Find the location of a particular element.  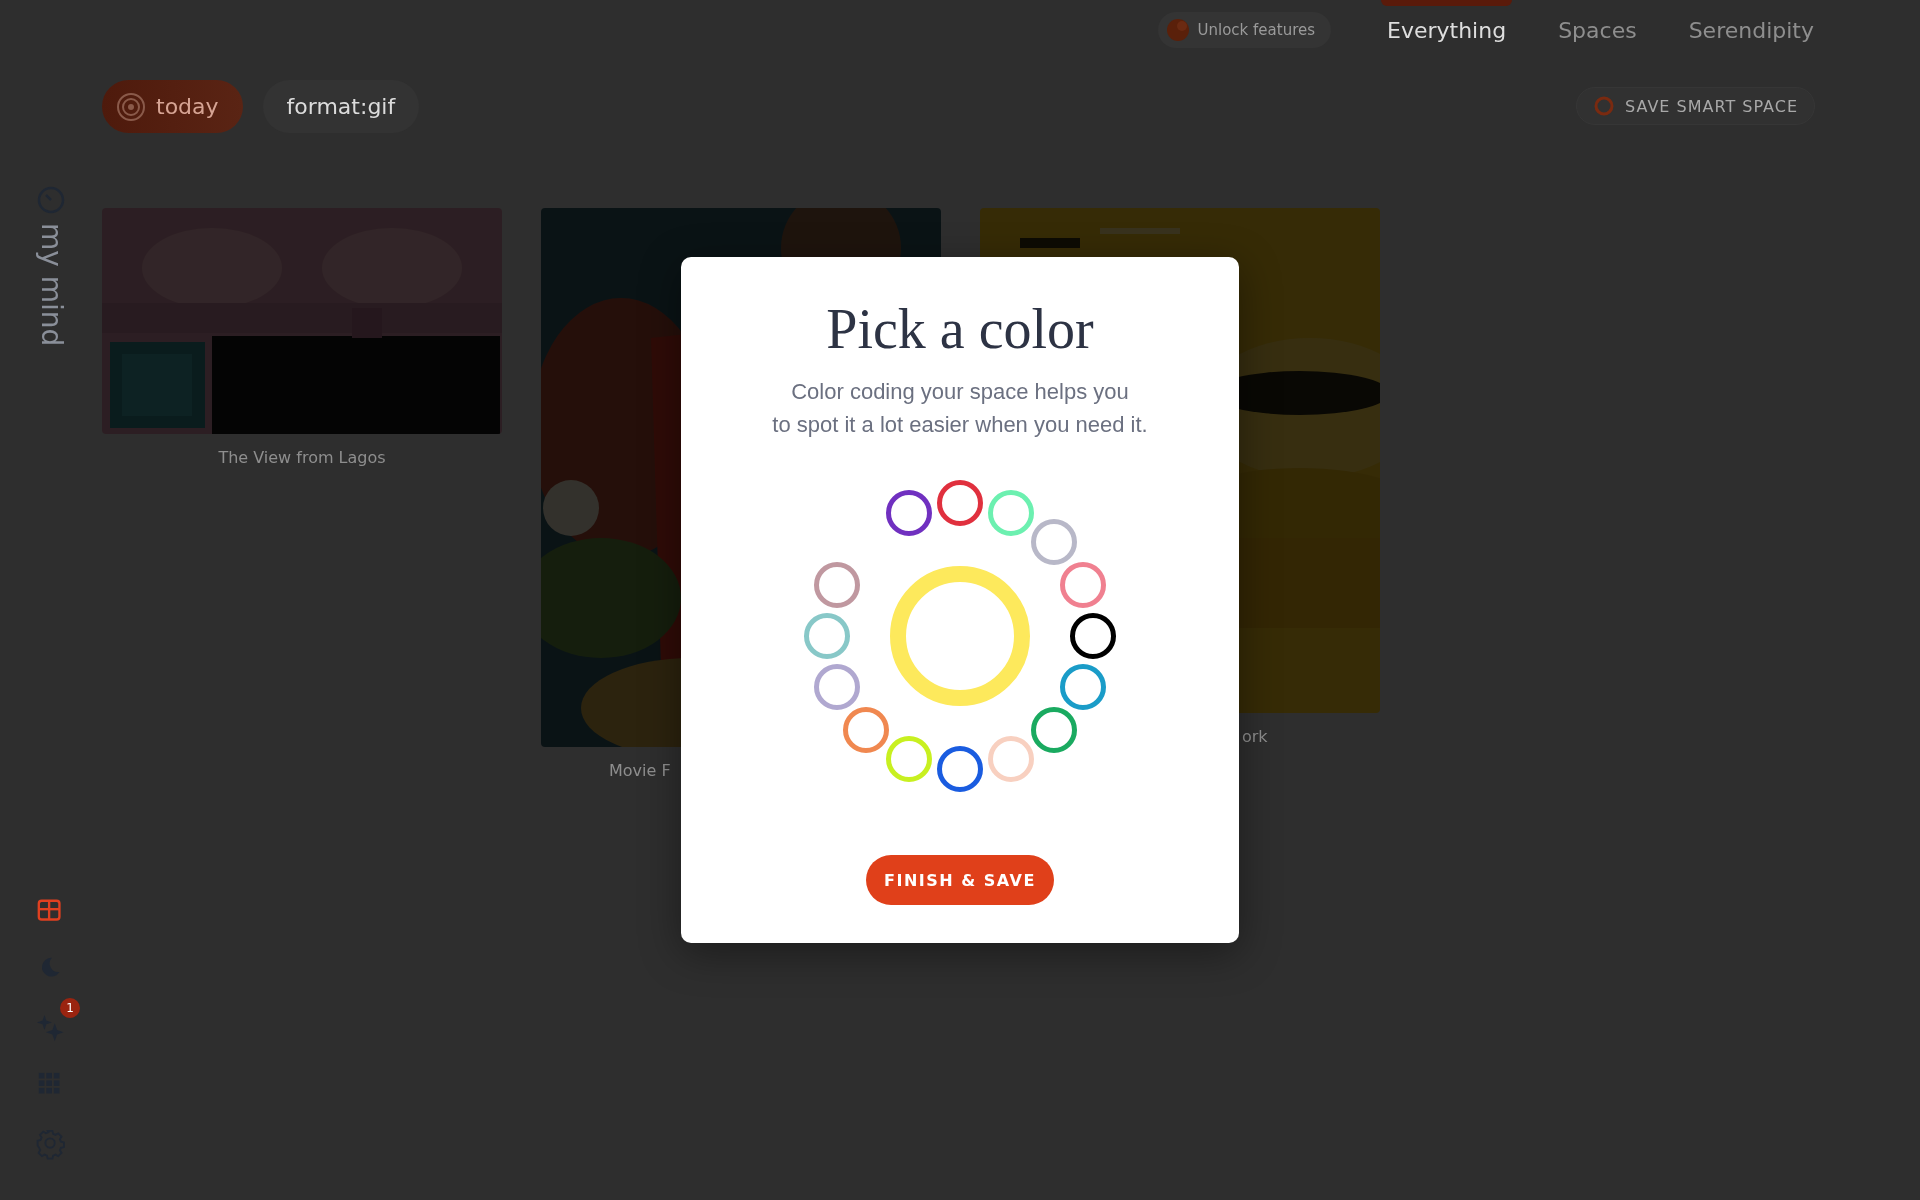

space-title: my mind is located at coordinates (51, 285).